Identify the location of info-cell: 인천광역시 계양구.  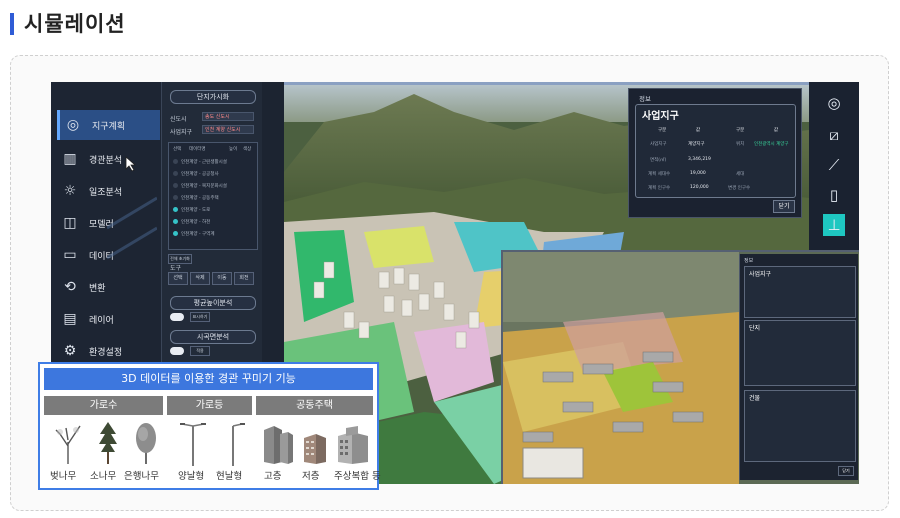
(771, 144).